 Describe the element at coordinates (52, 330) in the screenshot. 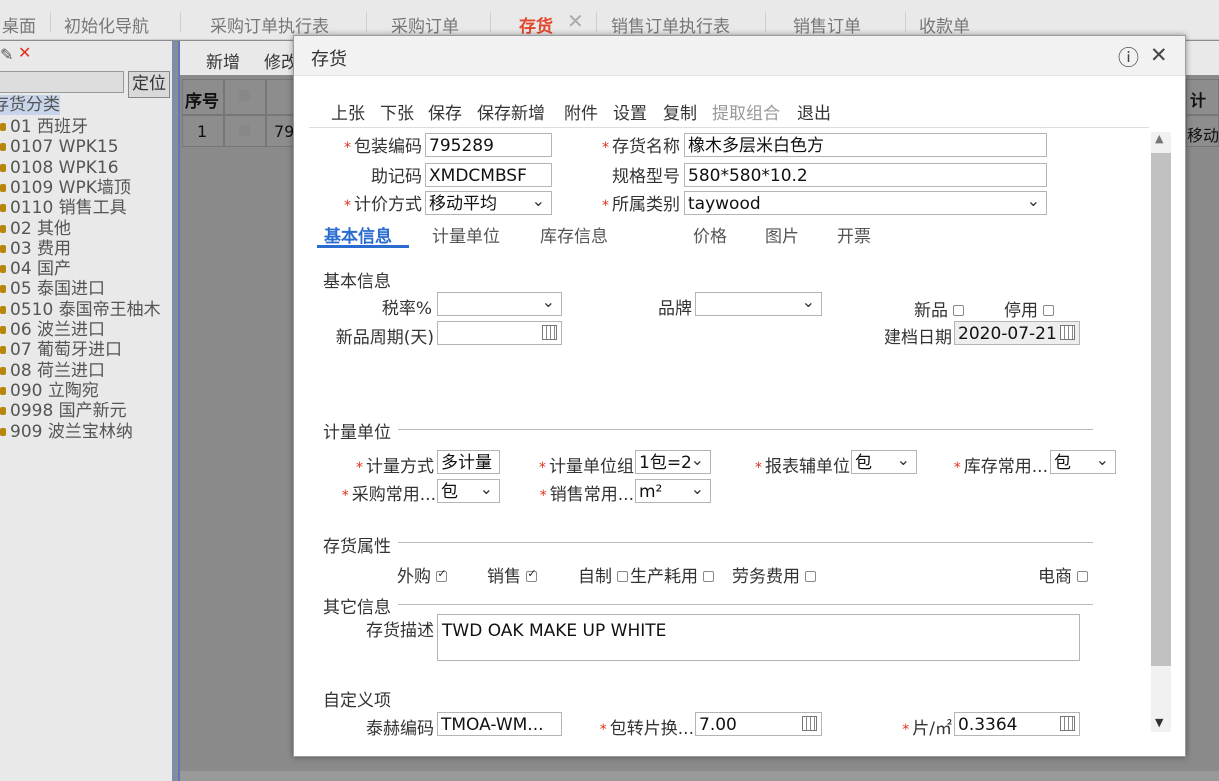

I see `tree-item: 06 波兰进口` at that location.